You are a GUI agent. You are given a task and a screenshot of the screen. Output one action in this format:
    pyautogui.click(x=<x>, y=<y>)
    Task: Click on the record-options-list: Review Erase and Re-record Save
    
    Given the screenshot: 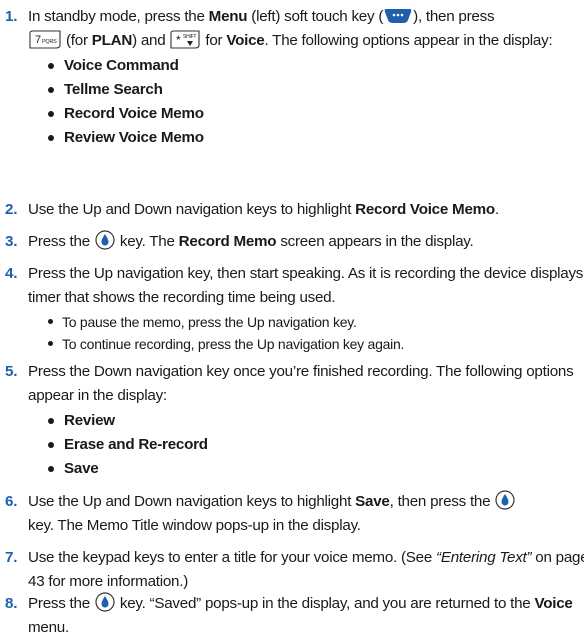 What is the action you would take?
    pyautogui.click(x=315, y=445)
    